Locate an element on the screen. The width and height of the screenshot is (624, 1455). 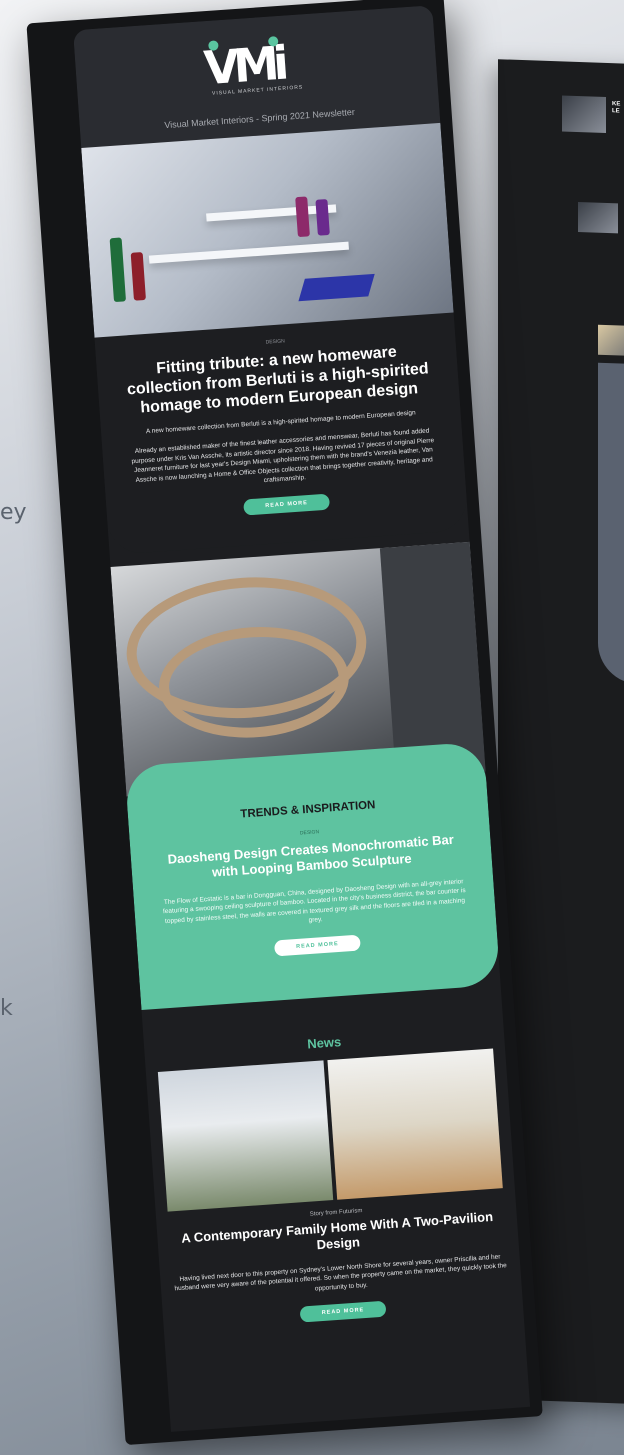
news-images is located at coordinates (330, 1130).